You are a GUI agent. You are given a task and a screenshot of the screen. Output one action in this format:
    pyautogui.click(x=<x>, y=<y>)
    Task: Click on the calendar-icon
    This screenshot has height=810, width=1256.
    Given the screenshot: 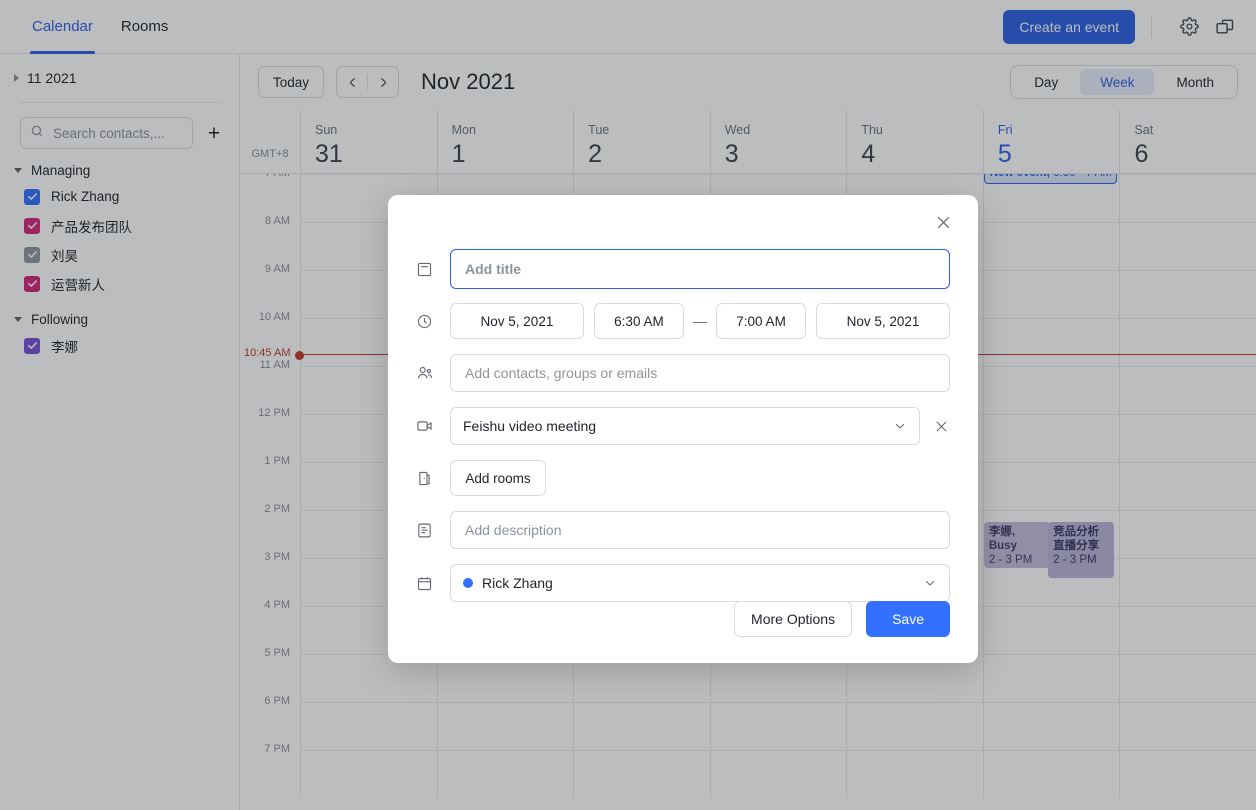 What is the action you would take?
    pyautogui.click(x=433, y=583)
    